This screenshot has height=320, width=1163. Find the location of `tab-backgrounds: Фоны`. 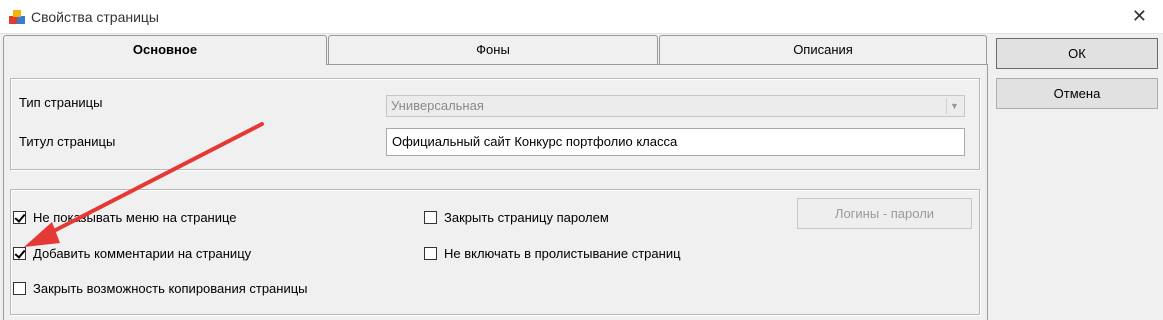

tab-backgrounds: Фоны is located at coordinates (493, 49).